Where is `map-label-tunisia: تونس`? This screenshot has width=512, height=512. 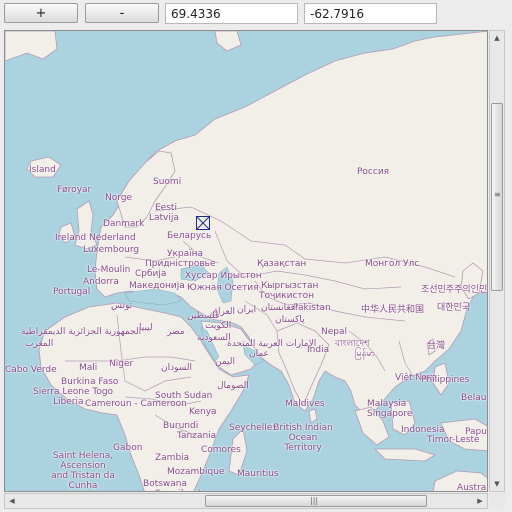
map-label-tunisia: تونس is located at coordinates (122, 306).